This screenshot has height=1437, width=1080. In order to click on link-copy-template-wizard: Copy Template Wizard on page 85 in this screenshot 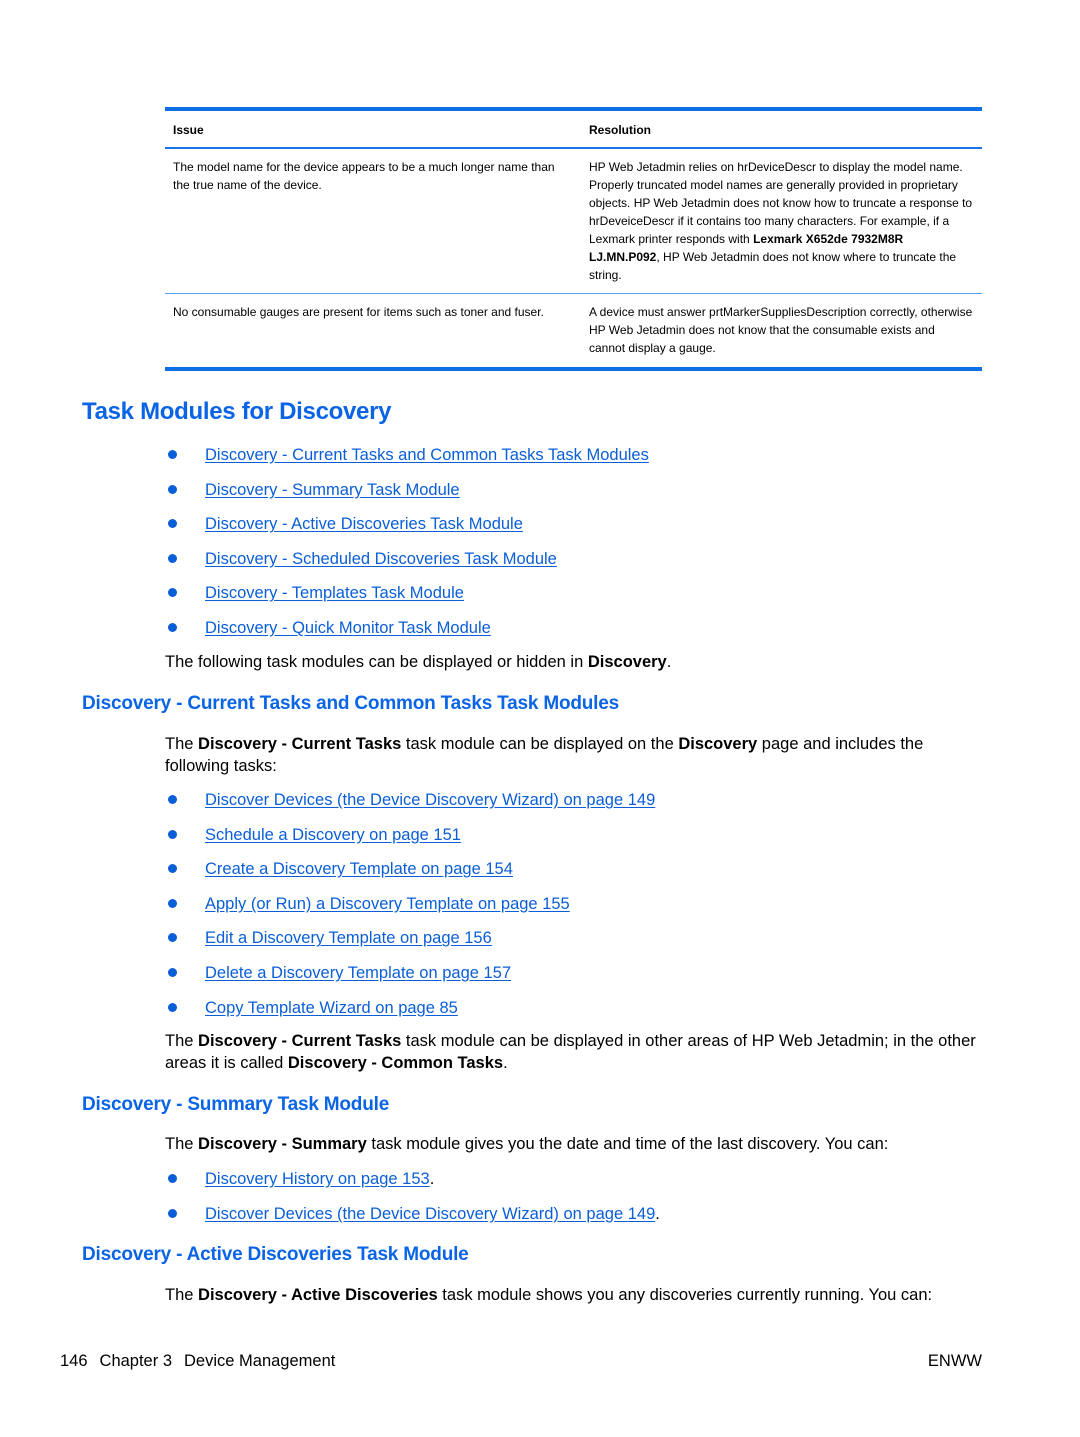, I will do `click(331, 1008)`.